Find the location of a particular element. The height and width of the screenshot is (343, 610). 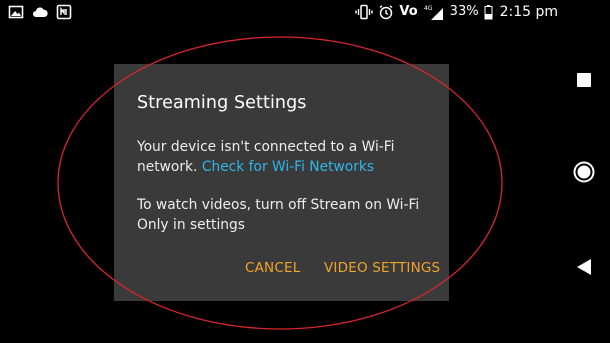

battery-icon is located at coordinates (488, 12).